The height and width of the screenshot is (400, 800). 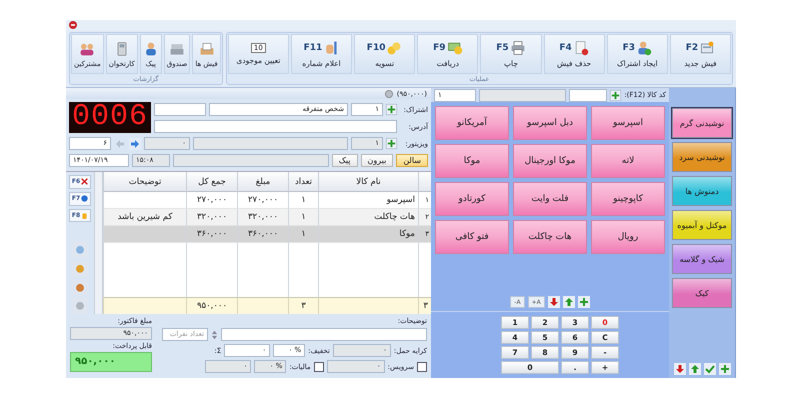 What do you see at coordinates (550, 199) in the screenshot?
I see `product-button: فلت وایت` at bounding box center [550, 199].